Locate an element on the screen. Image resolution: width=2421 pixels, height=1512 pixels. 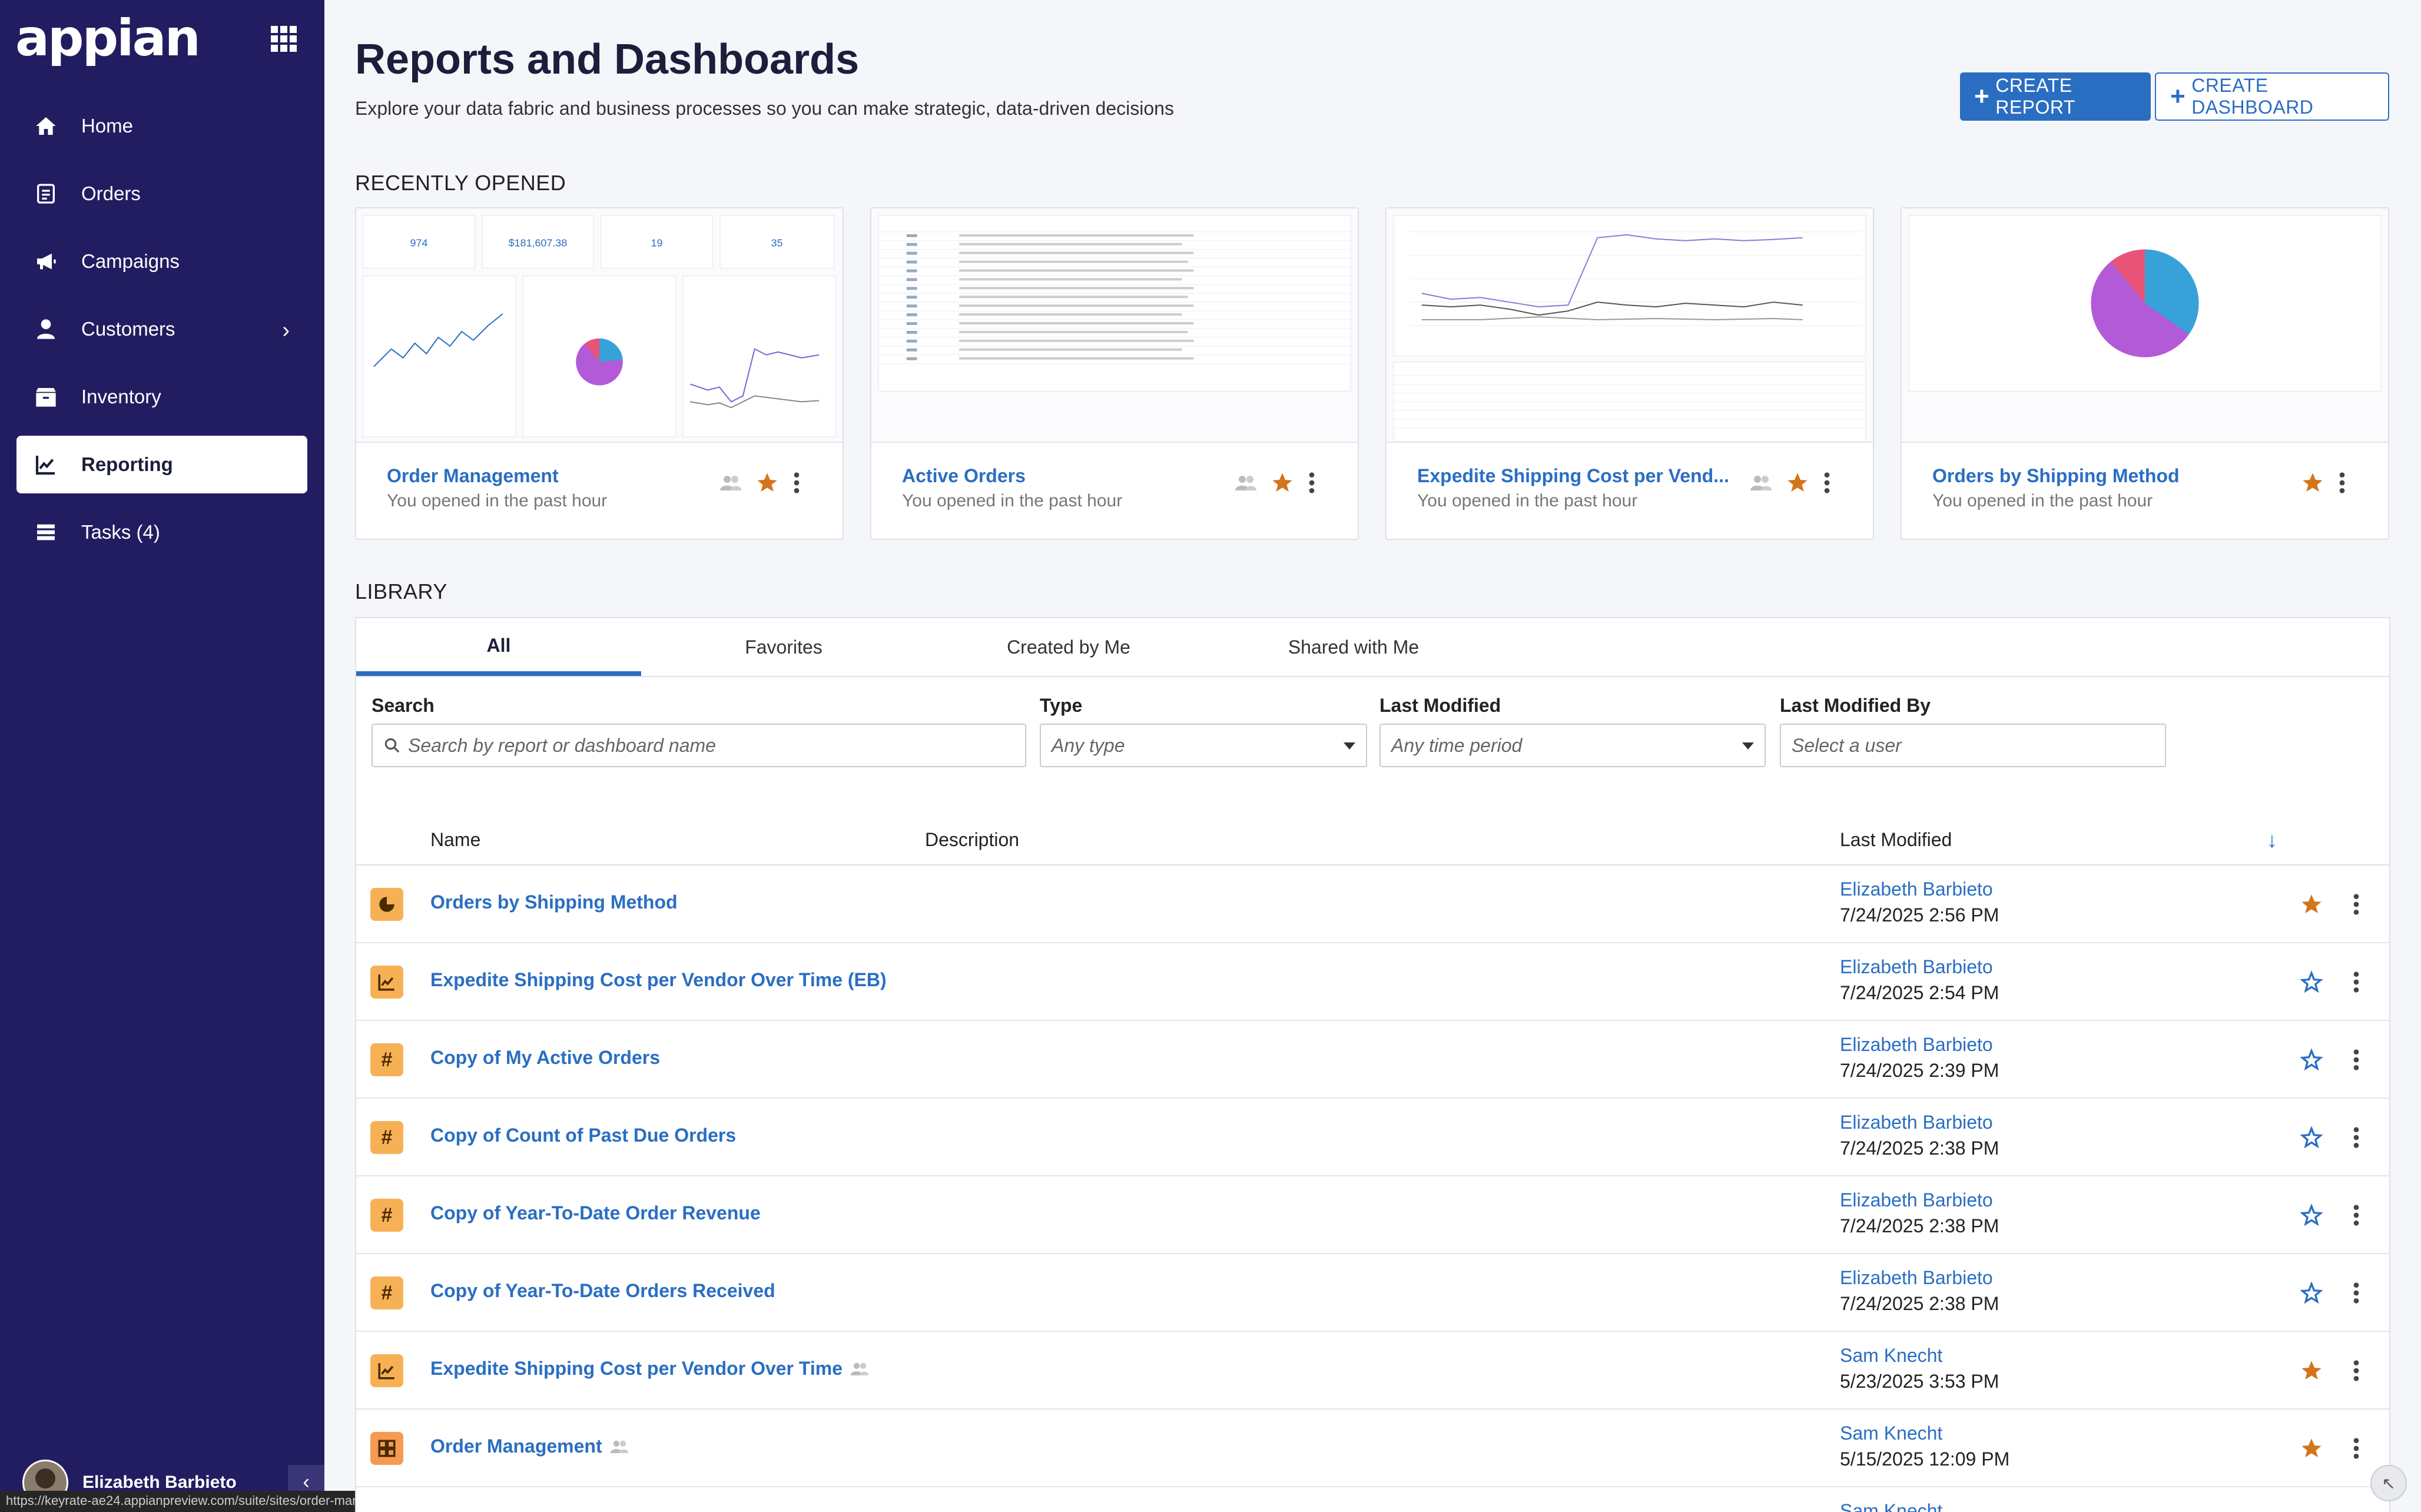
table-row: Sam Knecht is located at coordinates (1372, 1499).